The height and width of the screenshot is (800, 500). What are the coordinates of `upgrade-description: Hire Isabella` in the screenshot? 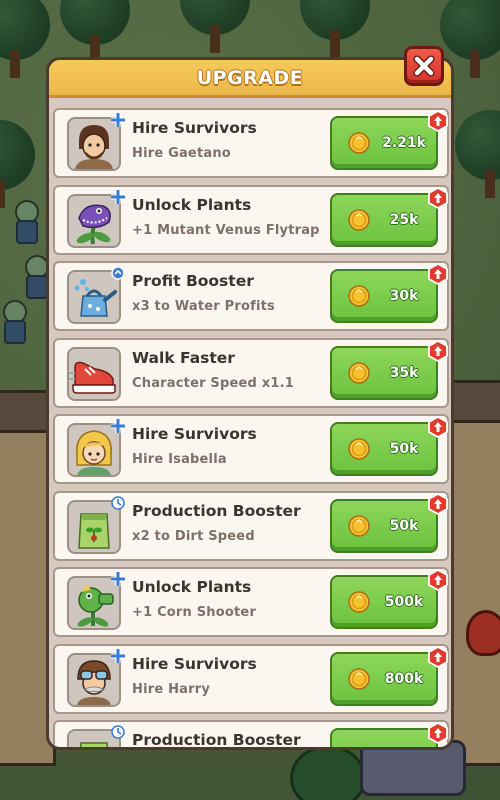 It's located at (179, 459).